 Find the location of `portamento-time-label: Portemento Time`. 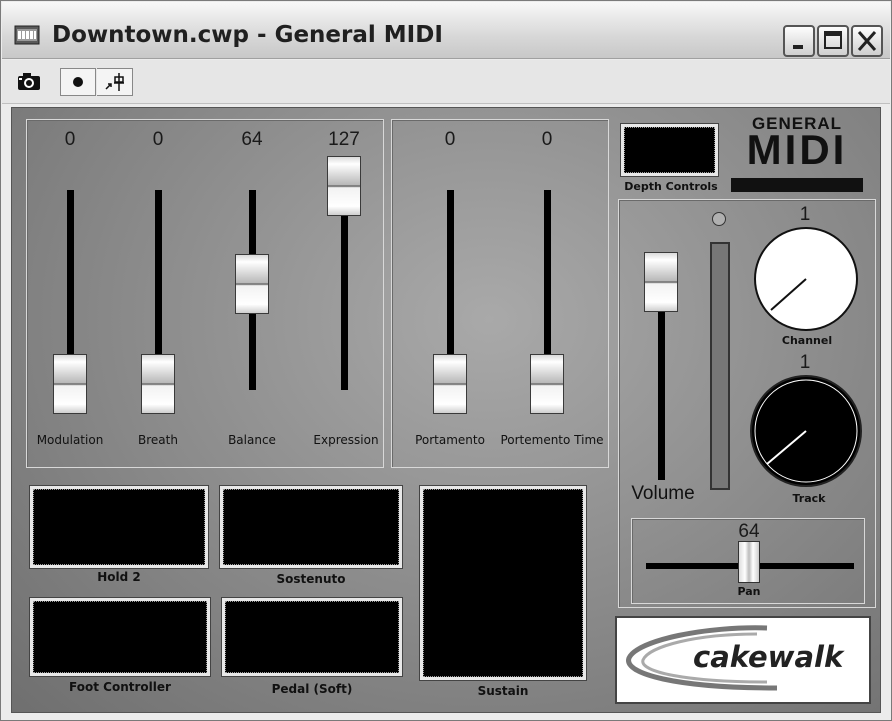

portamento-time-label: Portemento Time is located at coordinates (552, 440).